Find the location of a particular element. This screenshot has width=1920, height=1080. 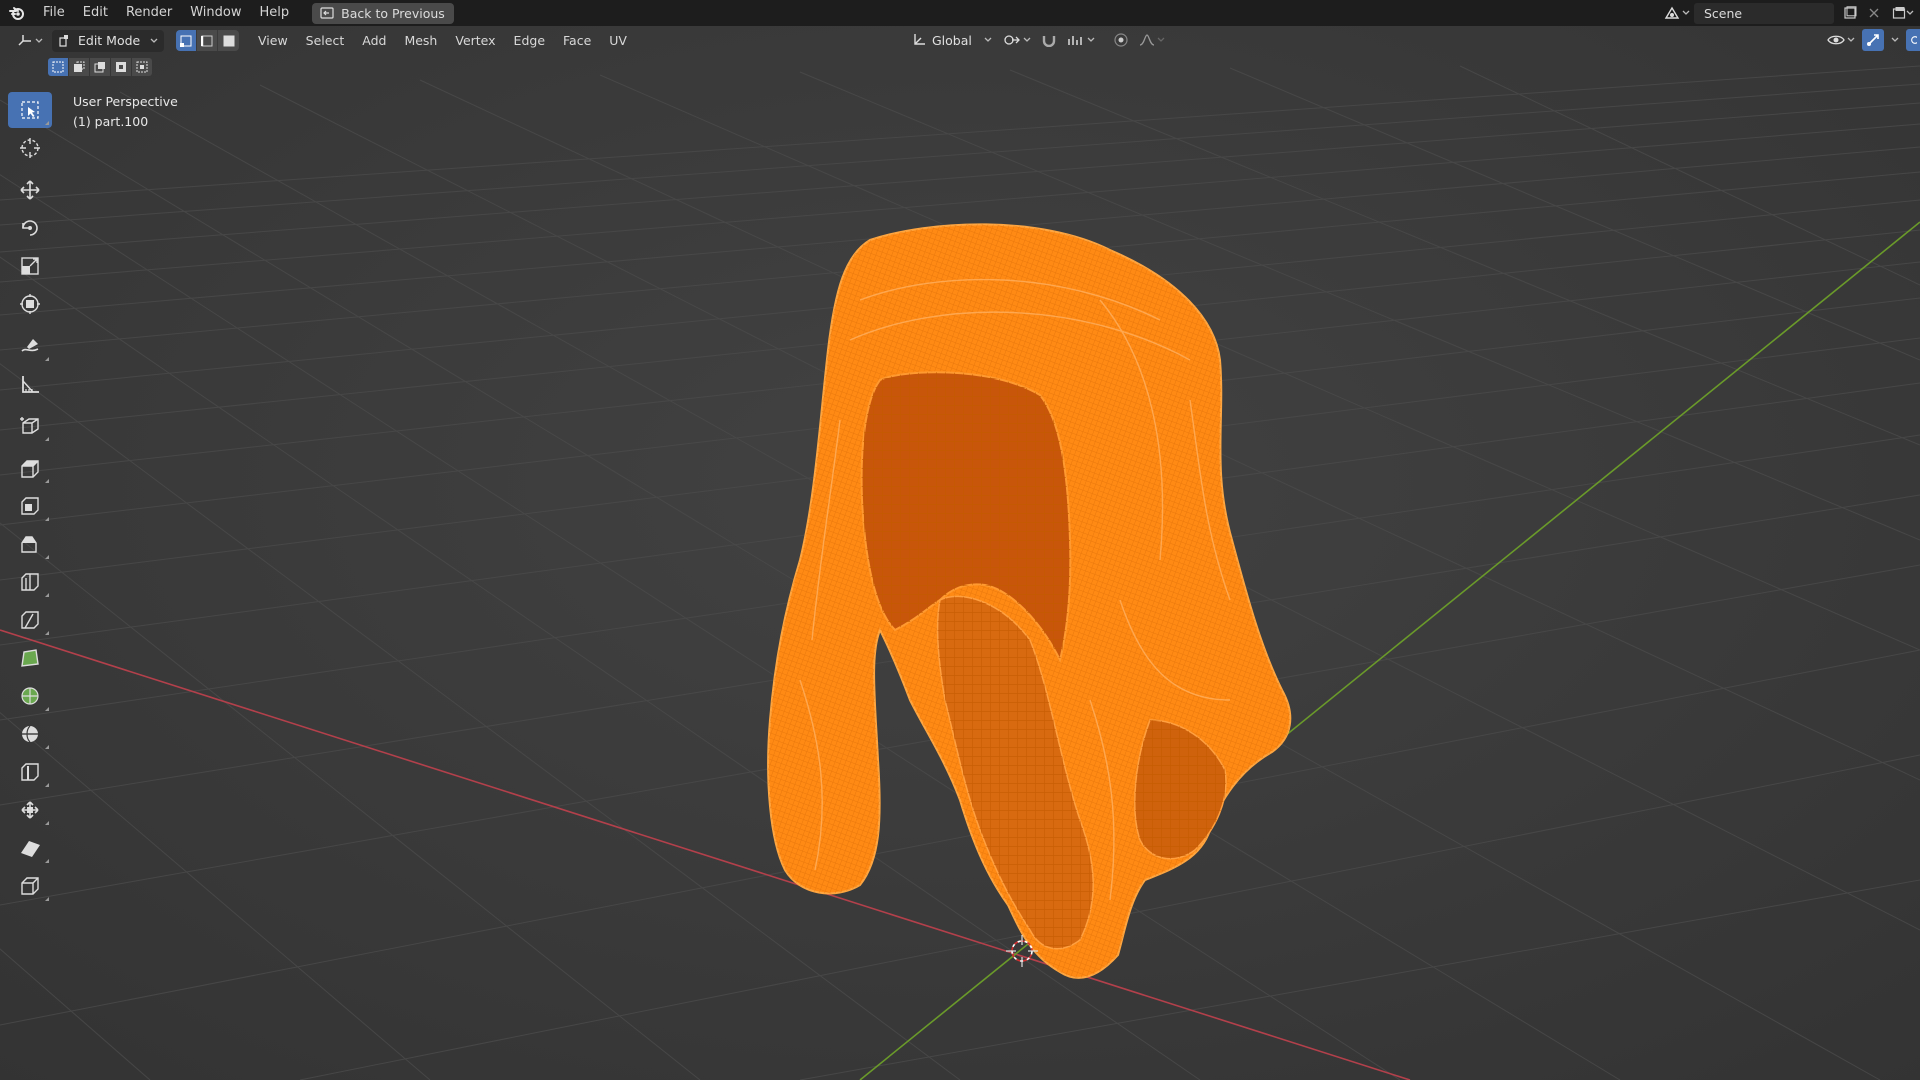

select-new-icon is located at coordinates (58, 67).